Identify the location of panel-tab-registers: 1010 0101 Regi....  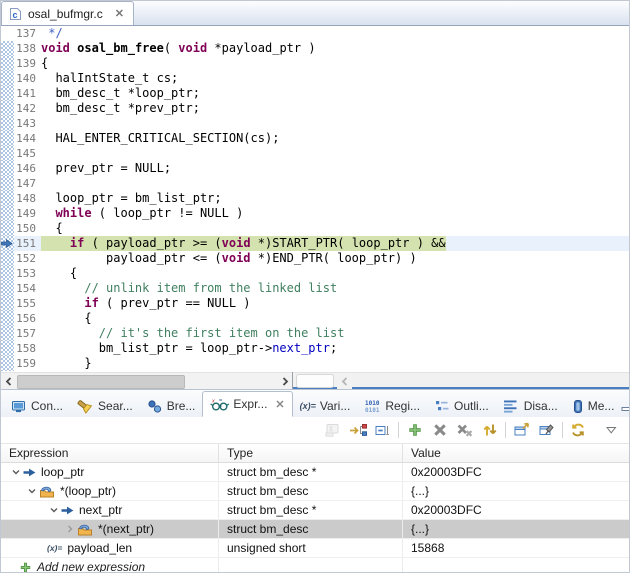
(392, 406).